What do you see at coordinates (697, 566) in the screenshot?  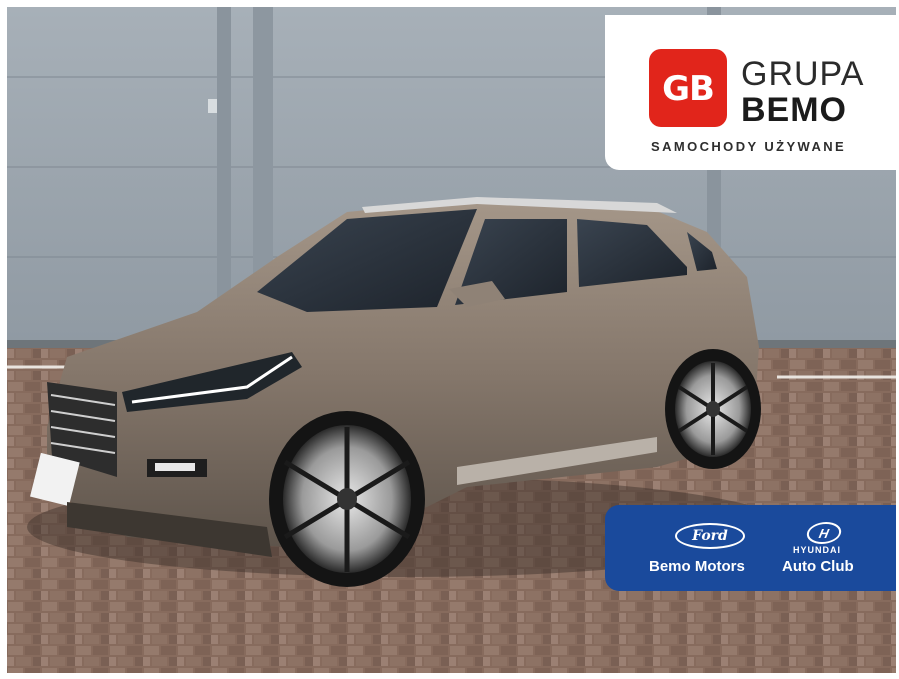 I see `dealer-name-bemo-motors: Bemo Motors` at bounding box center [697, 566].